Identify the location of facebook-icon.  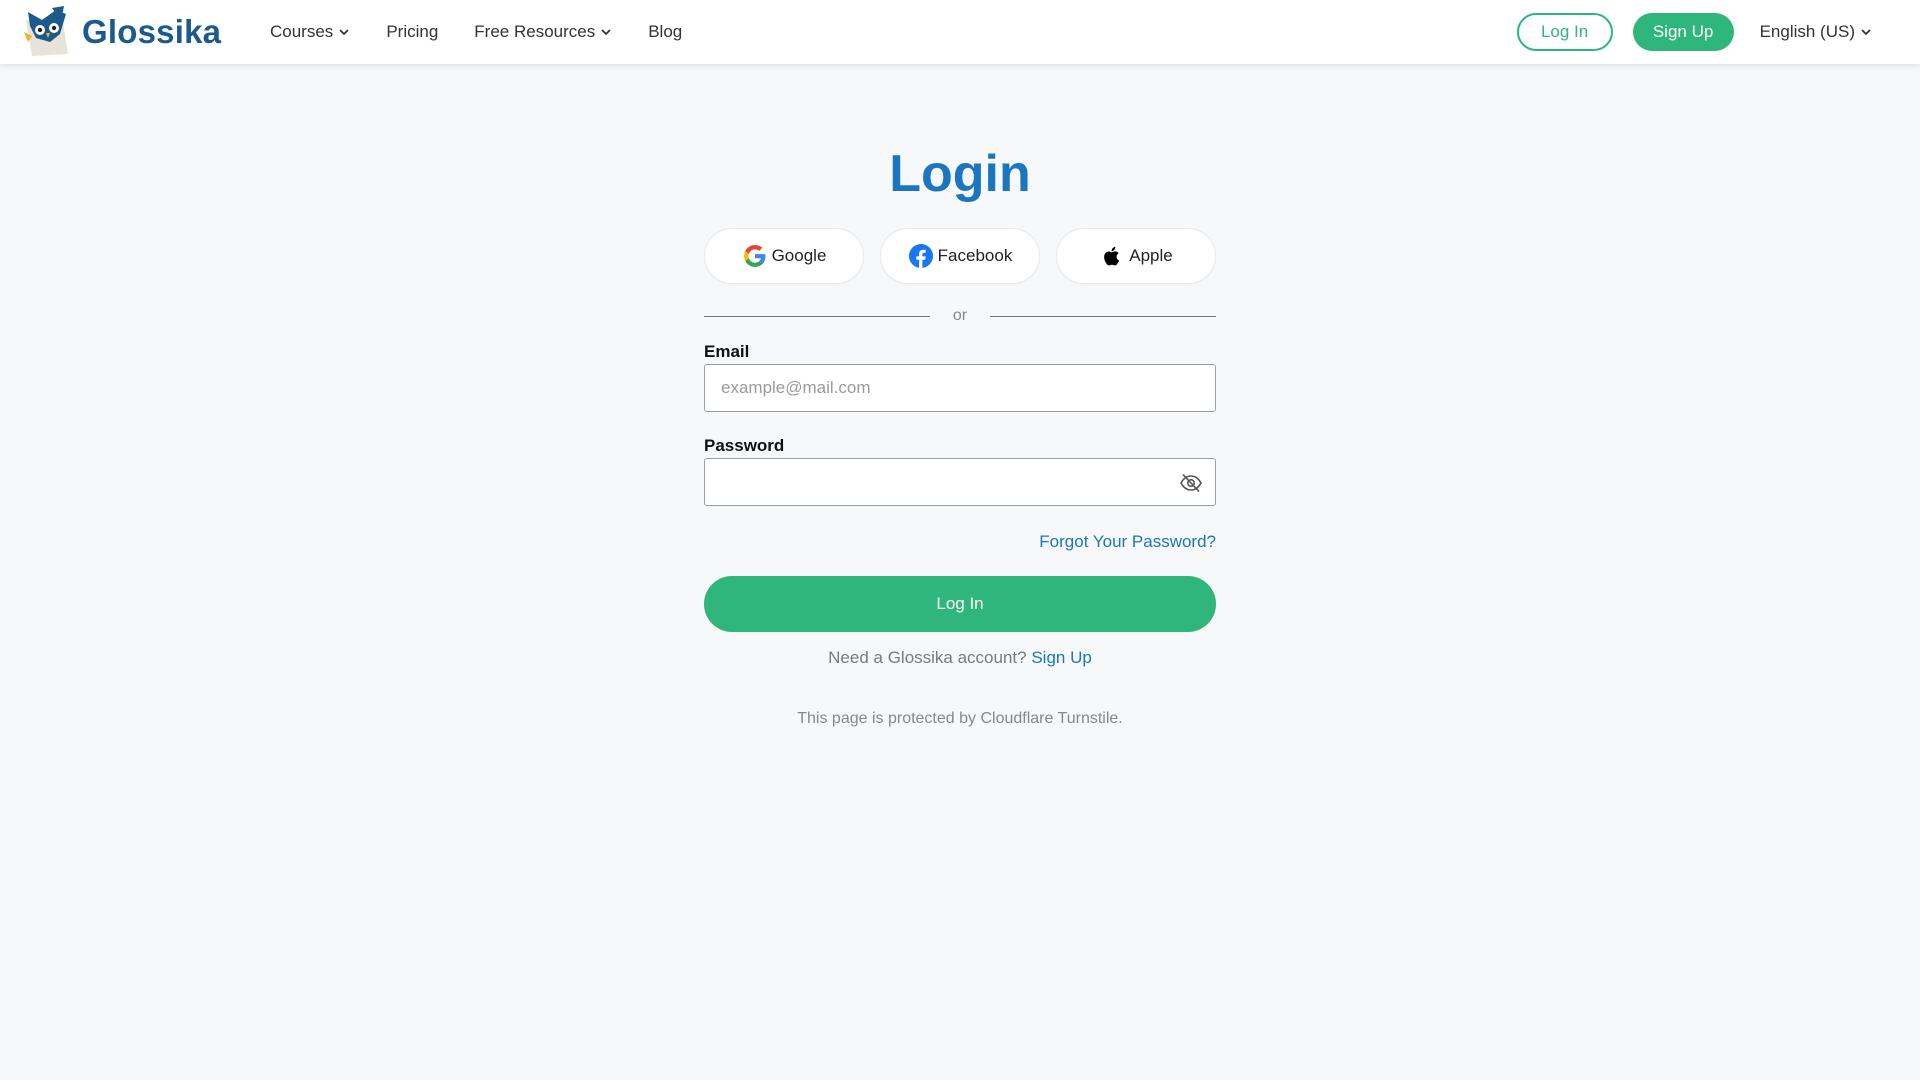
(920, 256).